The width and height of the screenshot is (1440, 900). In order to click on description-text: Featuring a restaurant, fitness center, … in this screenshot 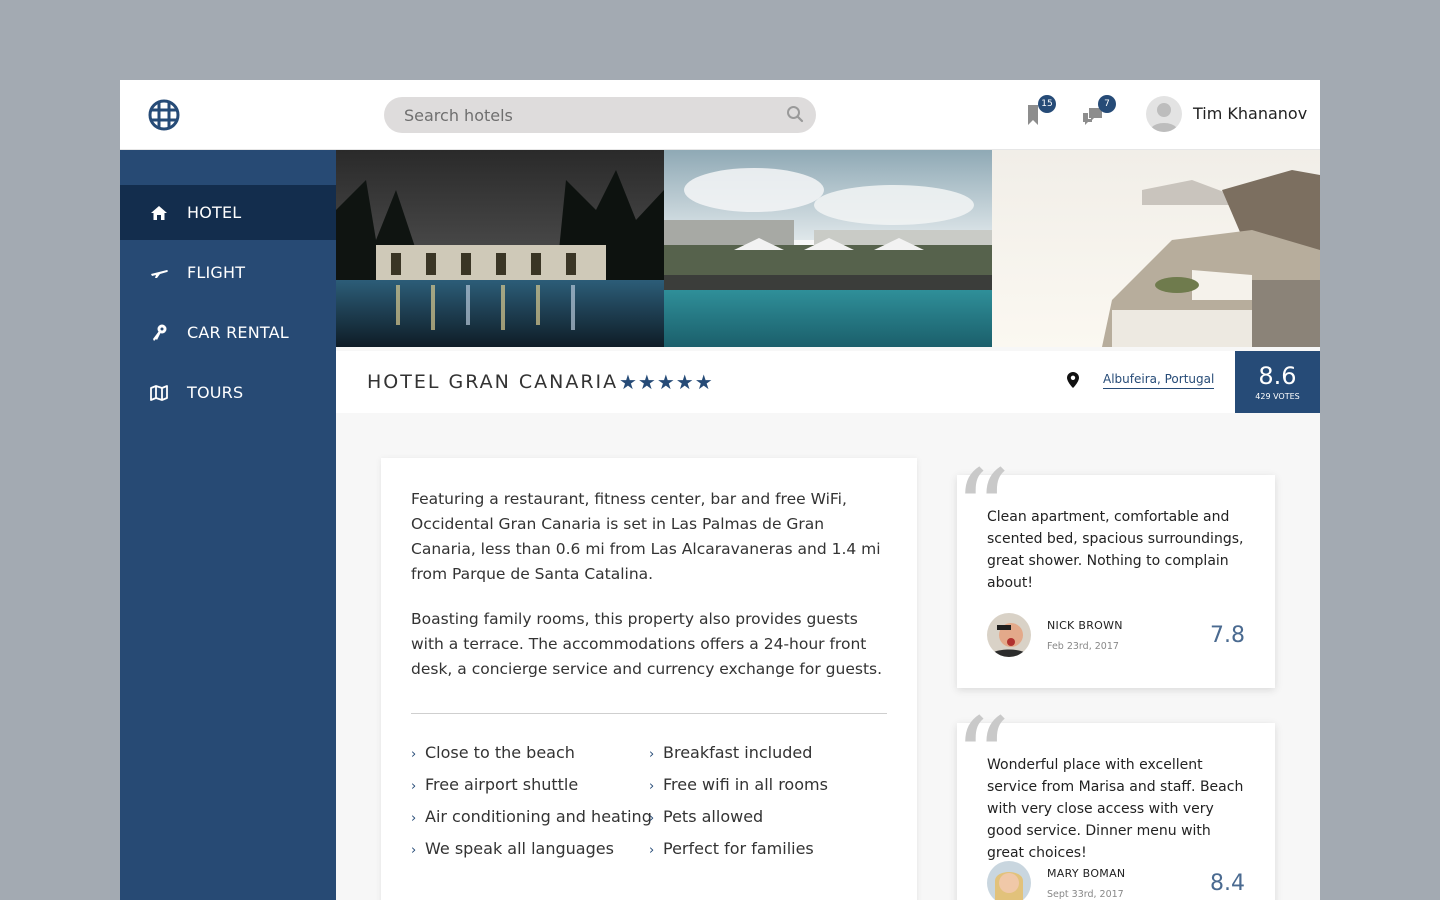, I will do `click(651, 584)`.